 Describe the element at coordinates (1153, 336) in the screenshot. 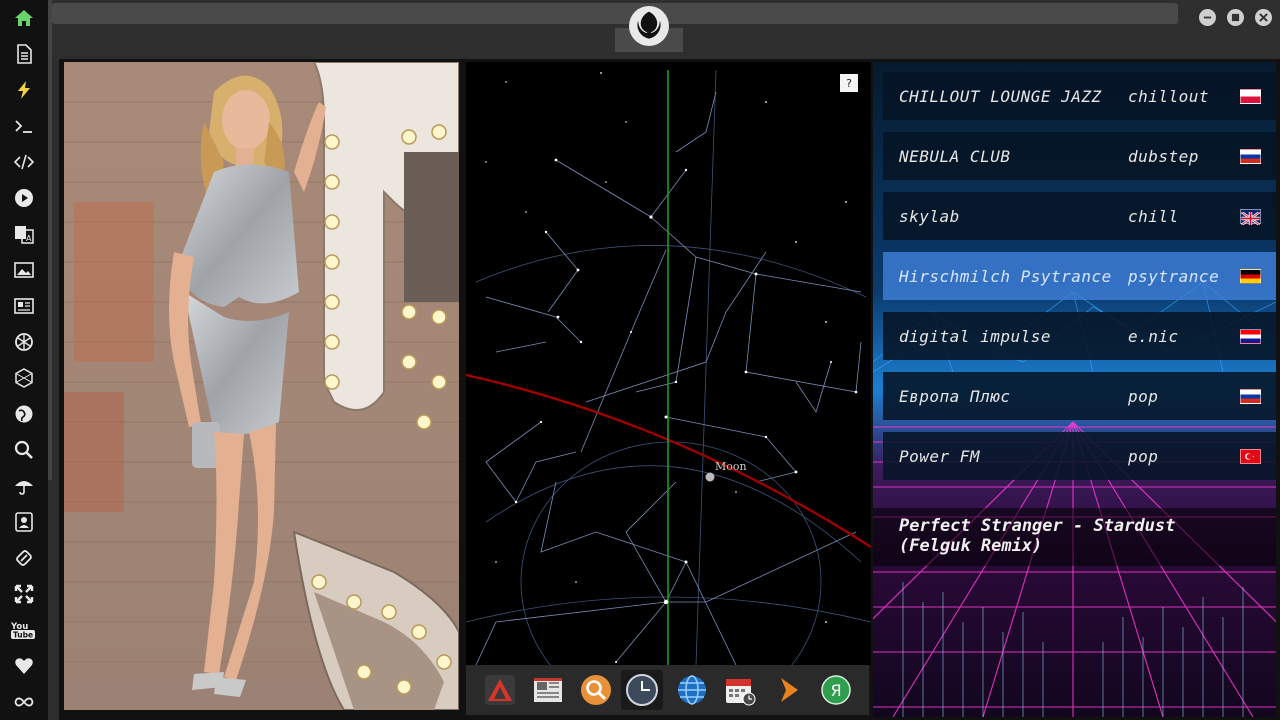

I see `station-genre: e.nic` at that location.